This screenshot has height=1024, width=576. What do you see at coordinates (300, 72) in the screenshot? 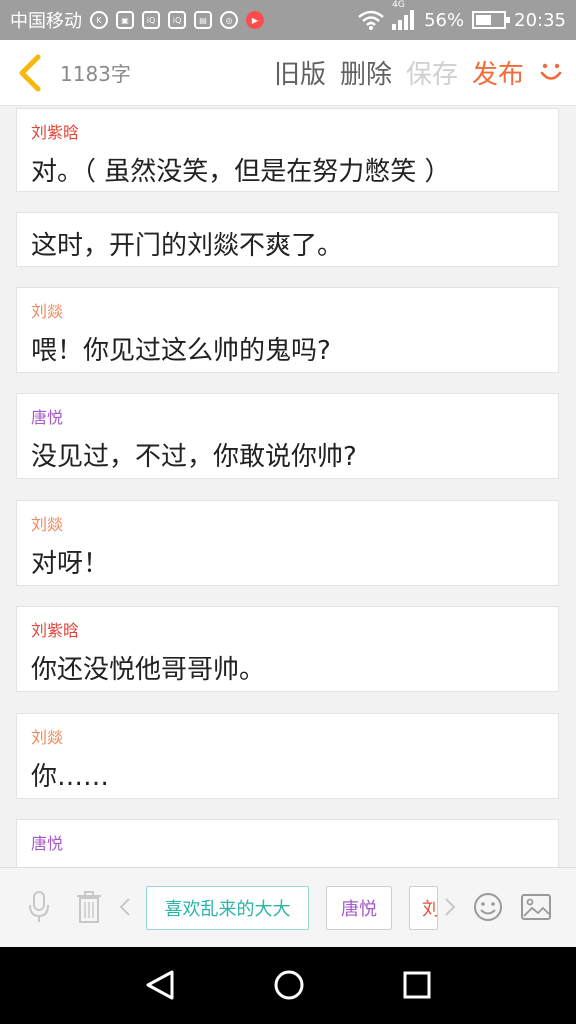
I see `old-version-button: 旧版` at bounding box center [300, 72].